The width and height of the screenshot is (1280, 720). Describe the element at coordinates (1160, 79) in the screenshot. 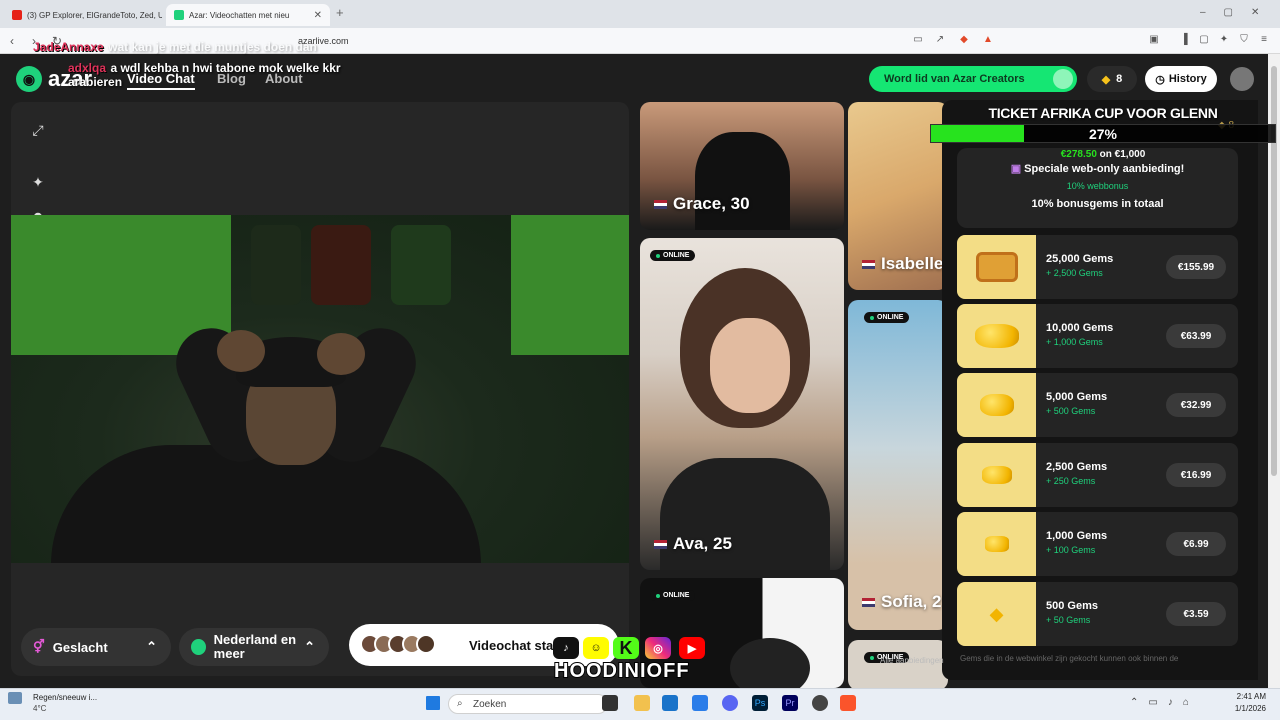

I see `clock-icon: ◷` at that location.